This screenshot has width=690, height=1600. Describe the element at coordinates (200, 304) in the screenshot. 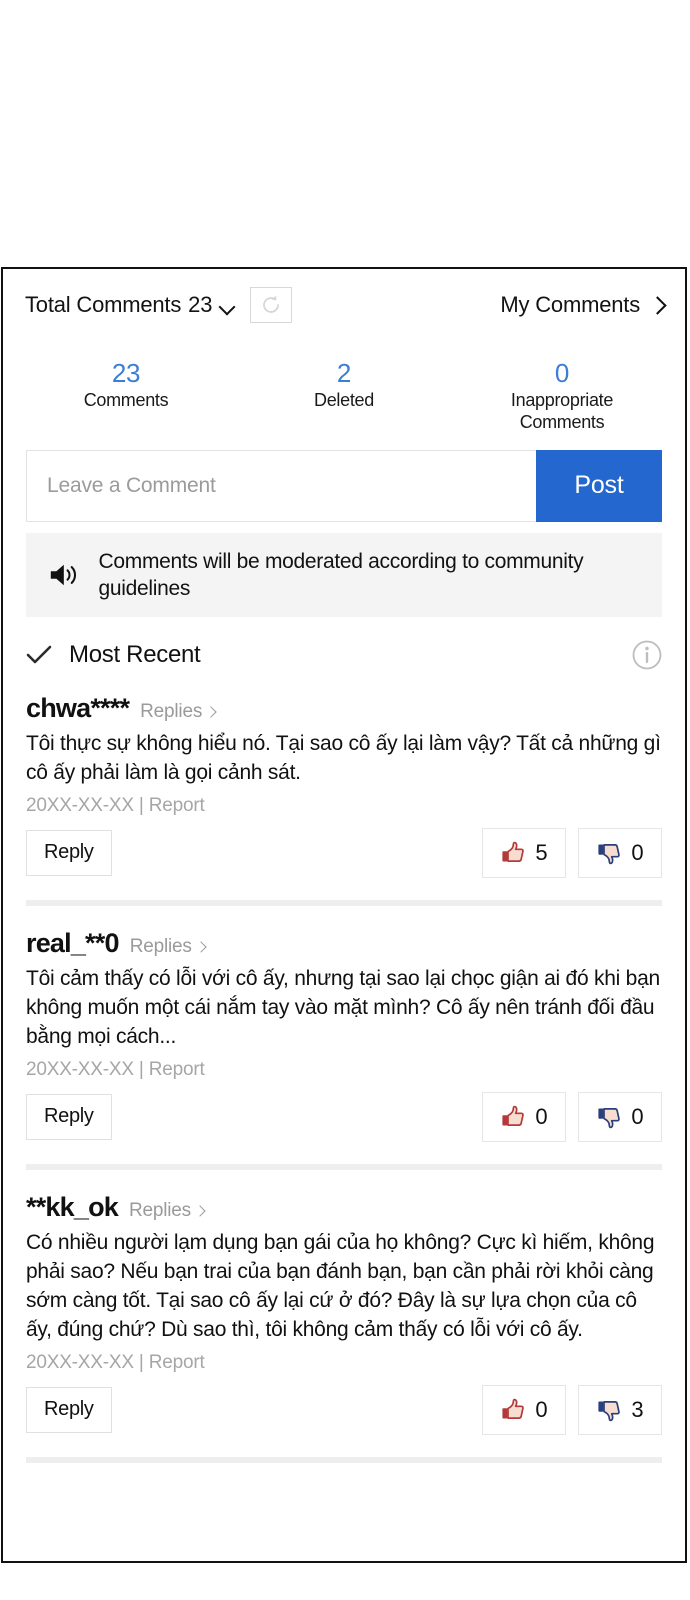

I see `total-comments-count: 23` at that location.